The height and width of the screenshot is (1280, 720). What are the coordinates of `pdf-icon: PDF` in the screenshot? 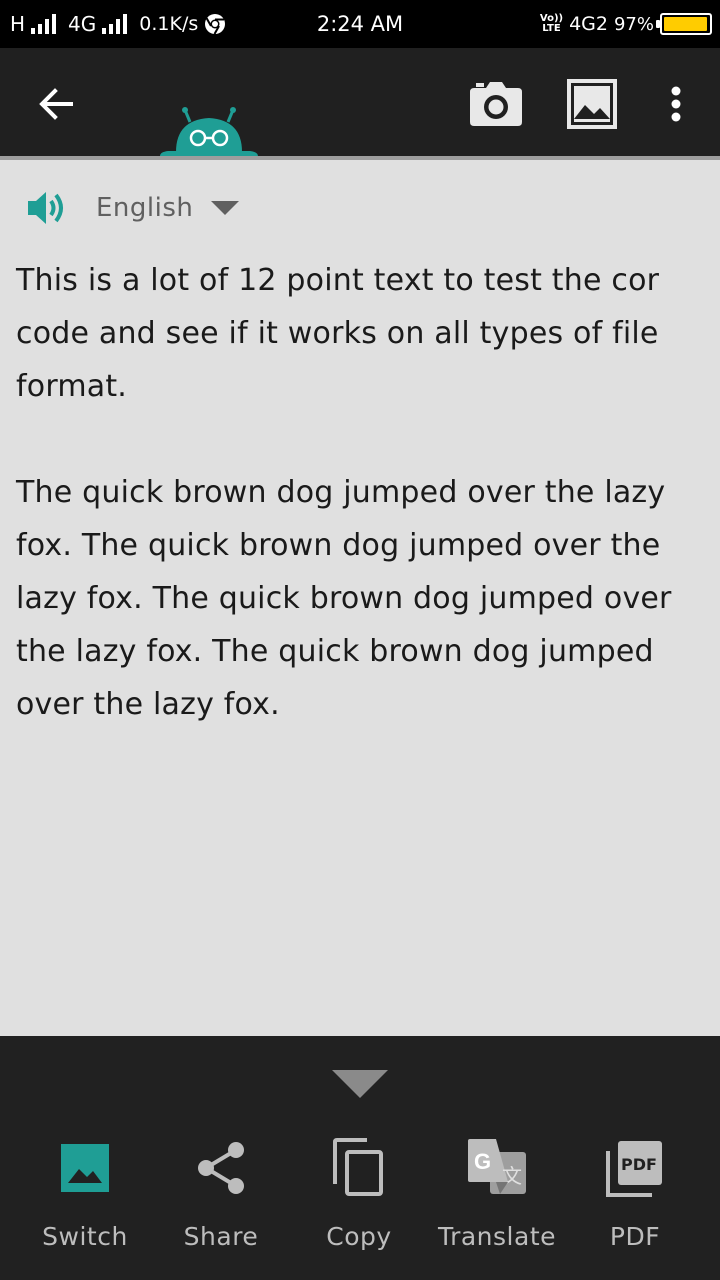 It's located at (634, 1169).